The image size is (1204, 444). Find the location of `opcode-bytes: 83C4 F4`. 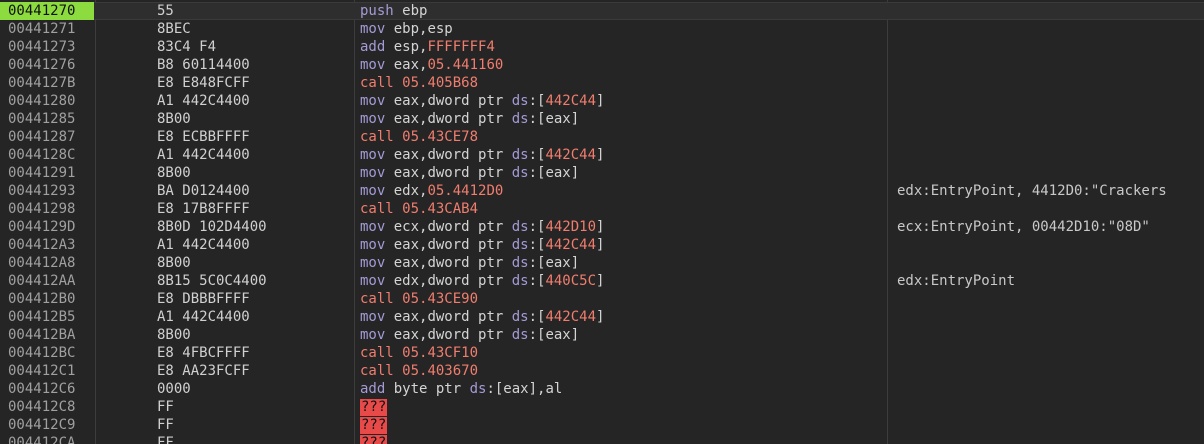

opcode-bytes: 83C4 F4 is located at coordinates (187, 47).